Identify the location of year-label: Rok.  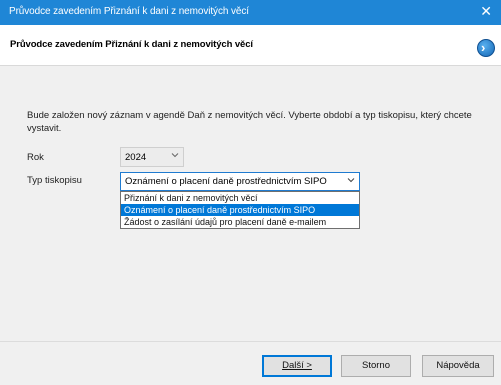
(35, 157).